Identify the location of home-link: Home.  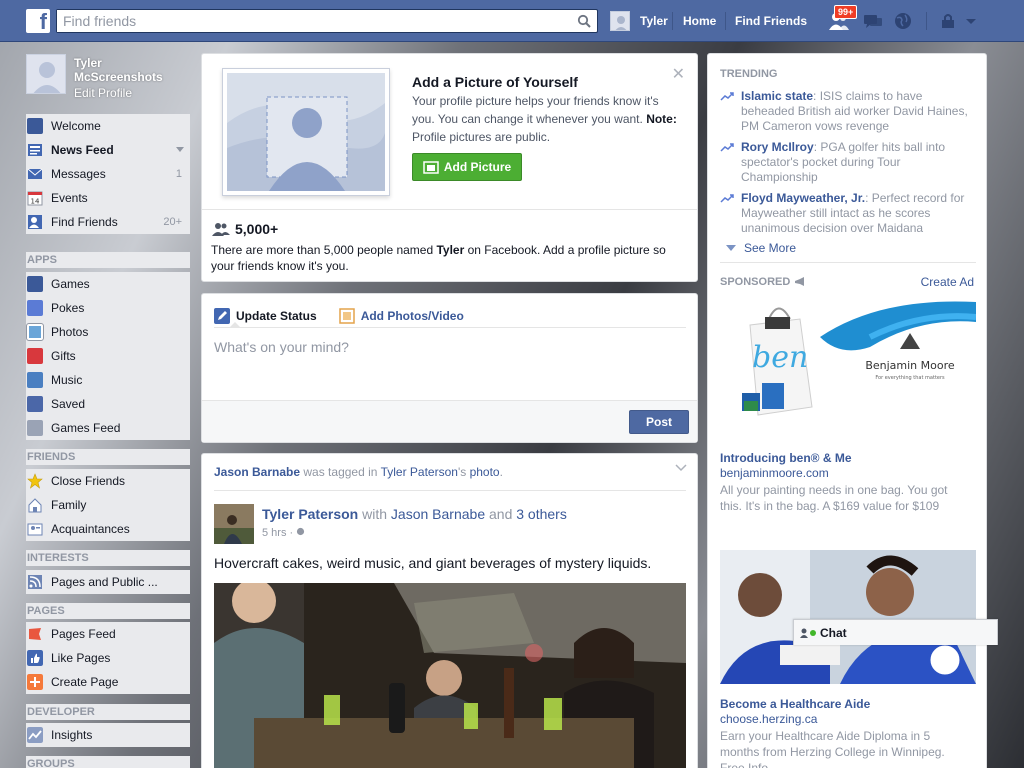
(699, 21).